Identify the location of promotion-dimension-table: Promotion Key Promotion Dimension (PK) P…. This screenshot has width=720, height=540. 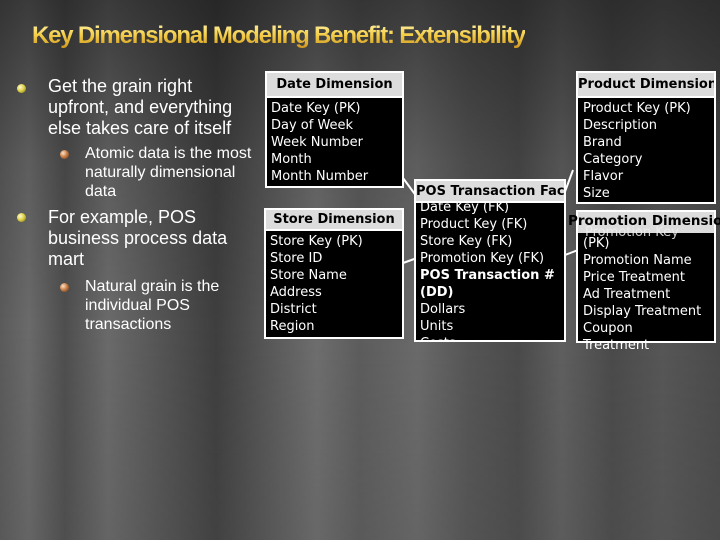
(644, 281).